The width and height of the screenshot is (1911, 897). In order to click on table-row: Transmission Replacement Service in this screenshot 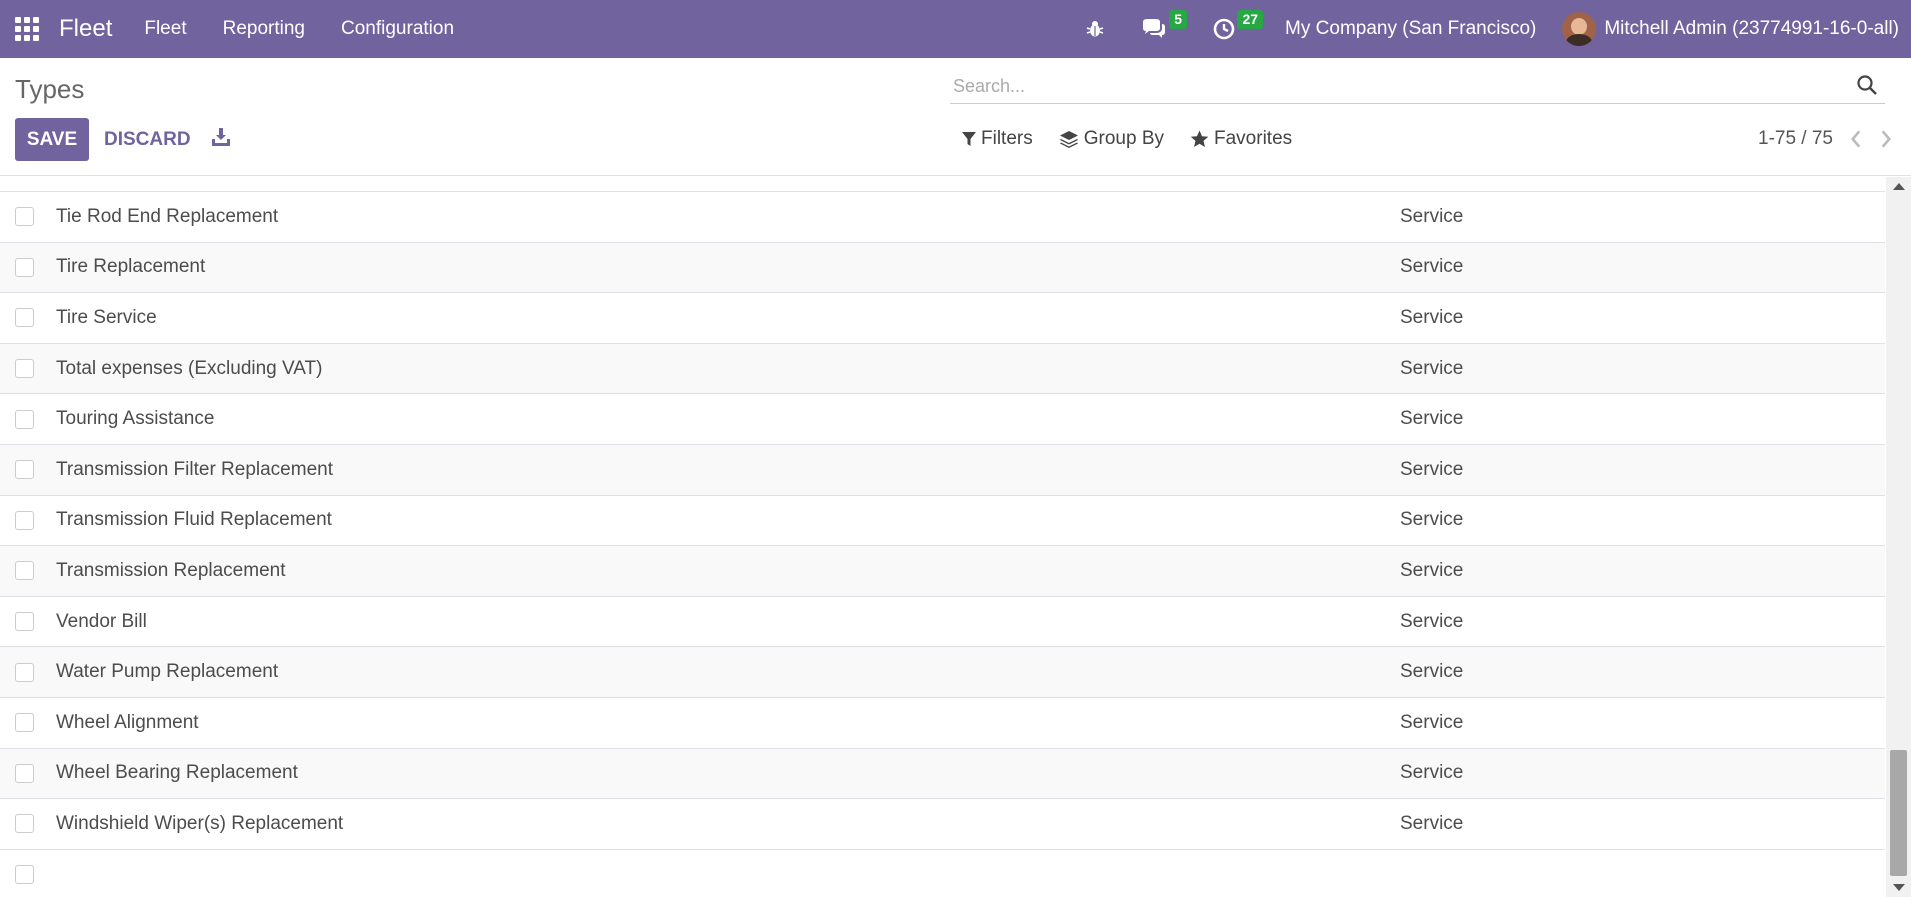, I will do `click(942, 571)`.